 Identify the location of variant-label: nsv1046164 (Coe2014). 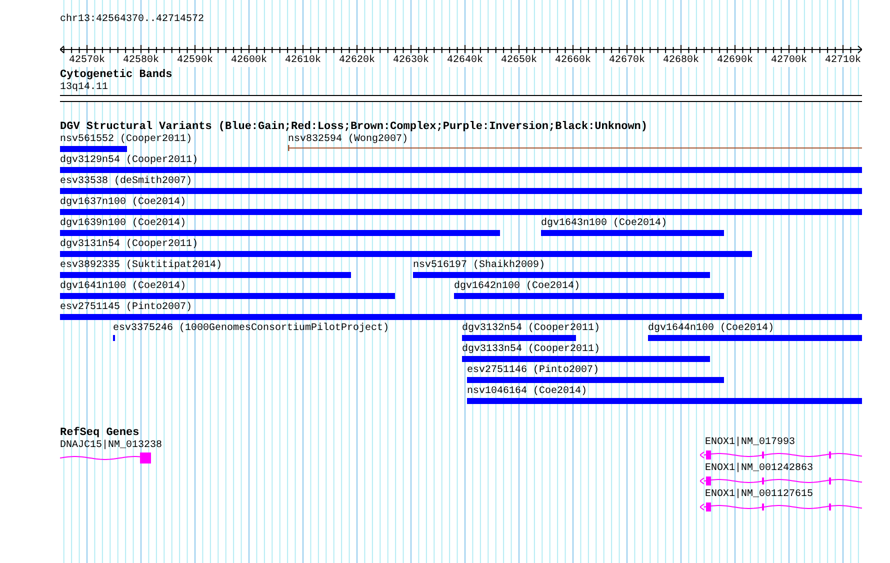
(527, 392).